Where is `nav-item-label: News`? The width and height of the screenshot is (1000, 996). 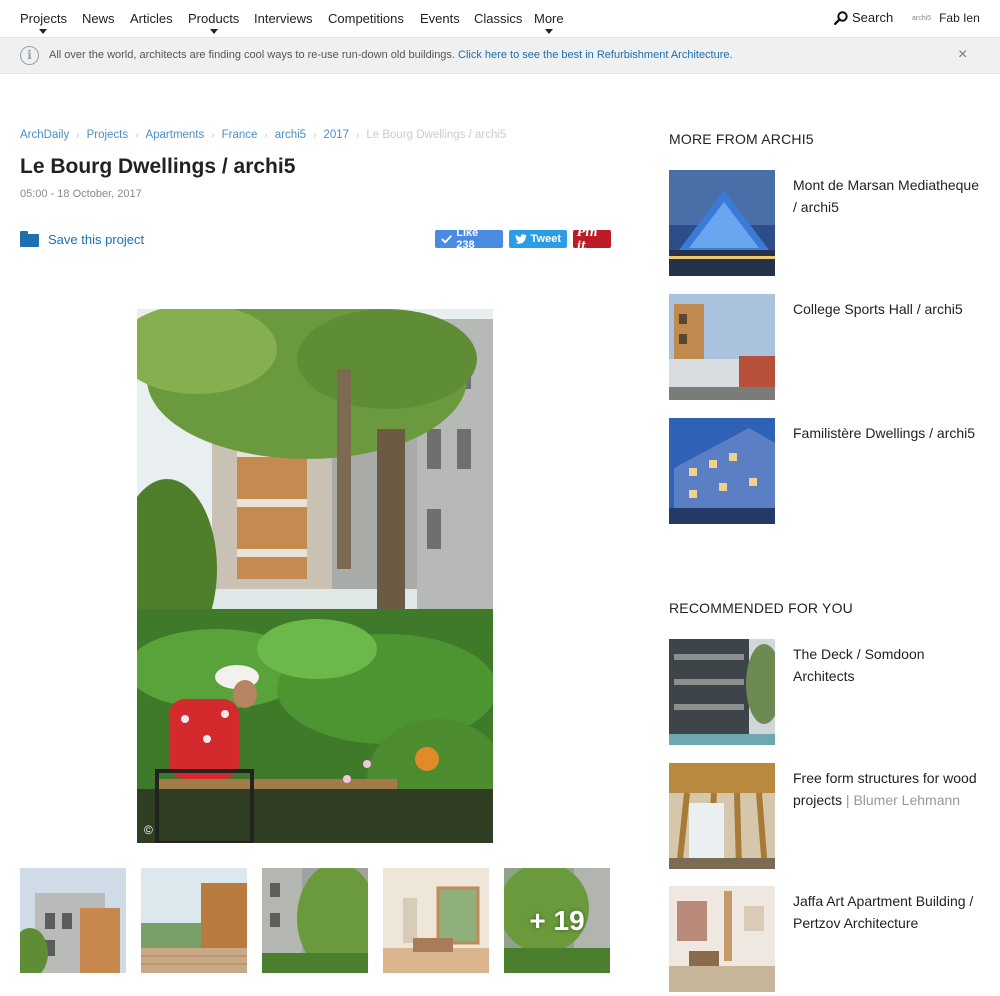
nav-item-label: News is located at coordinates (98, 18).